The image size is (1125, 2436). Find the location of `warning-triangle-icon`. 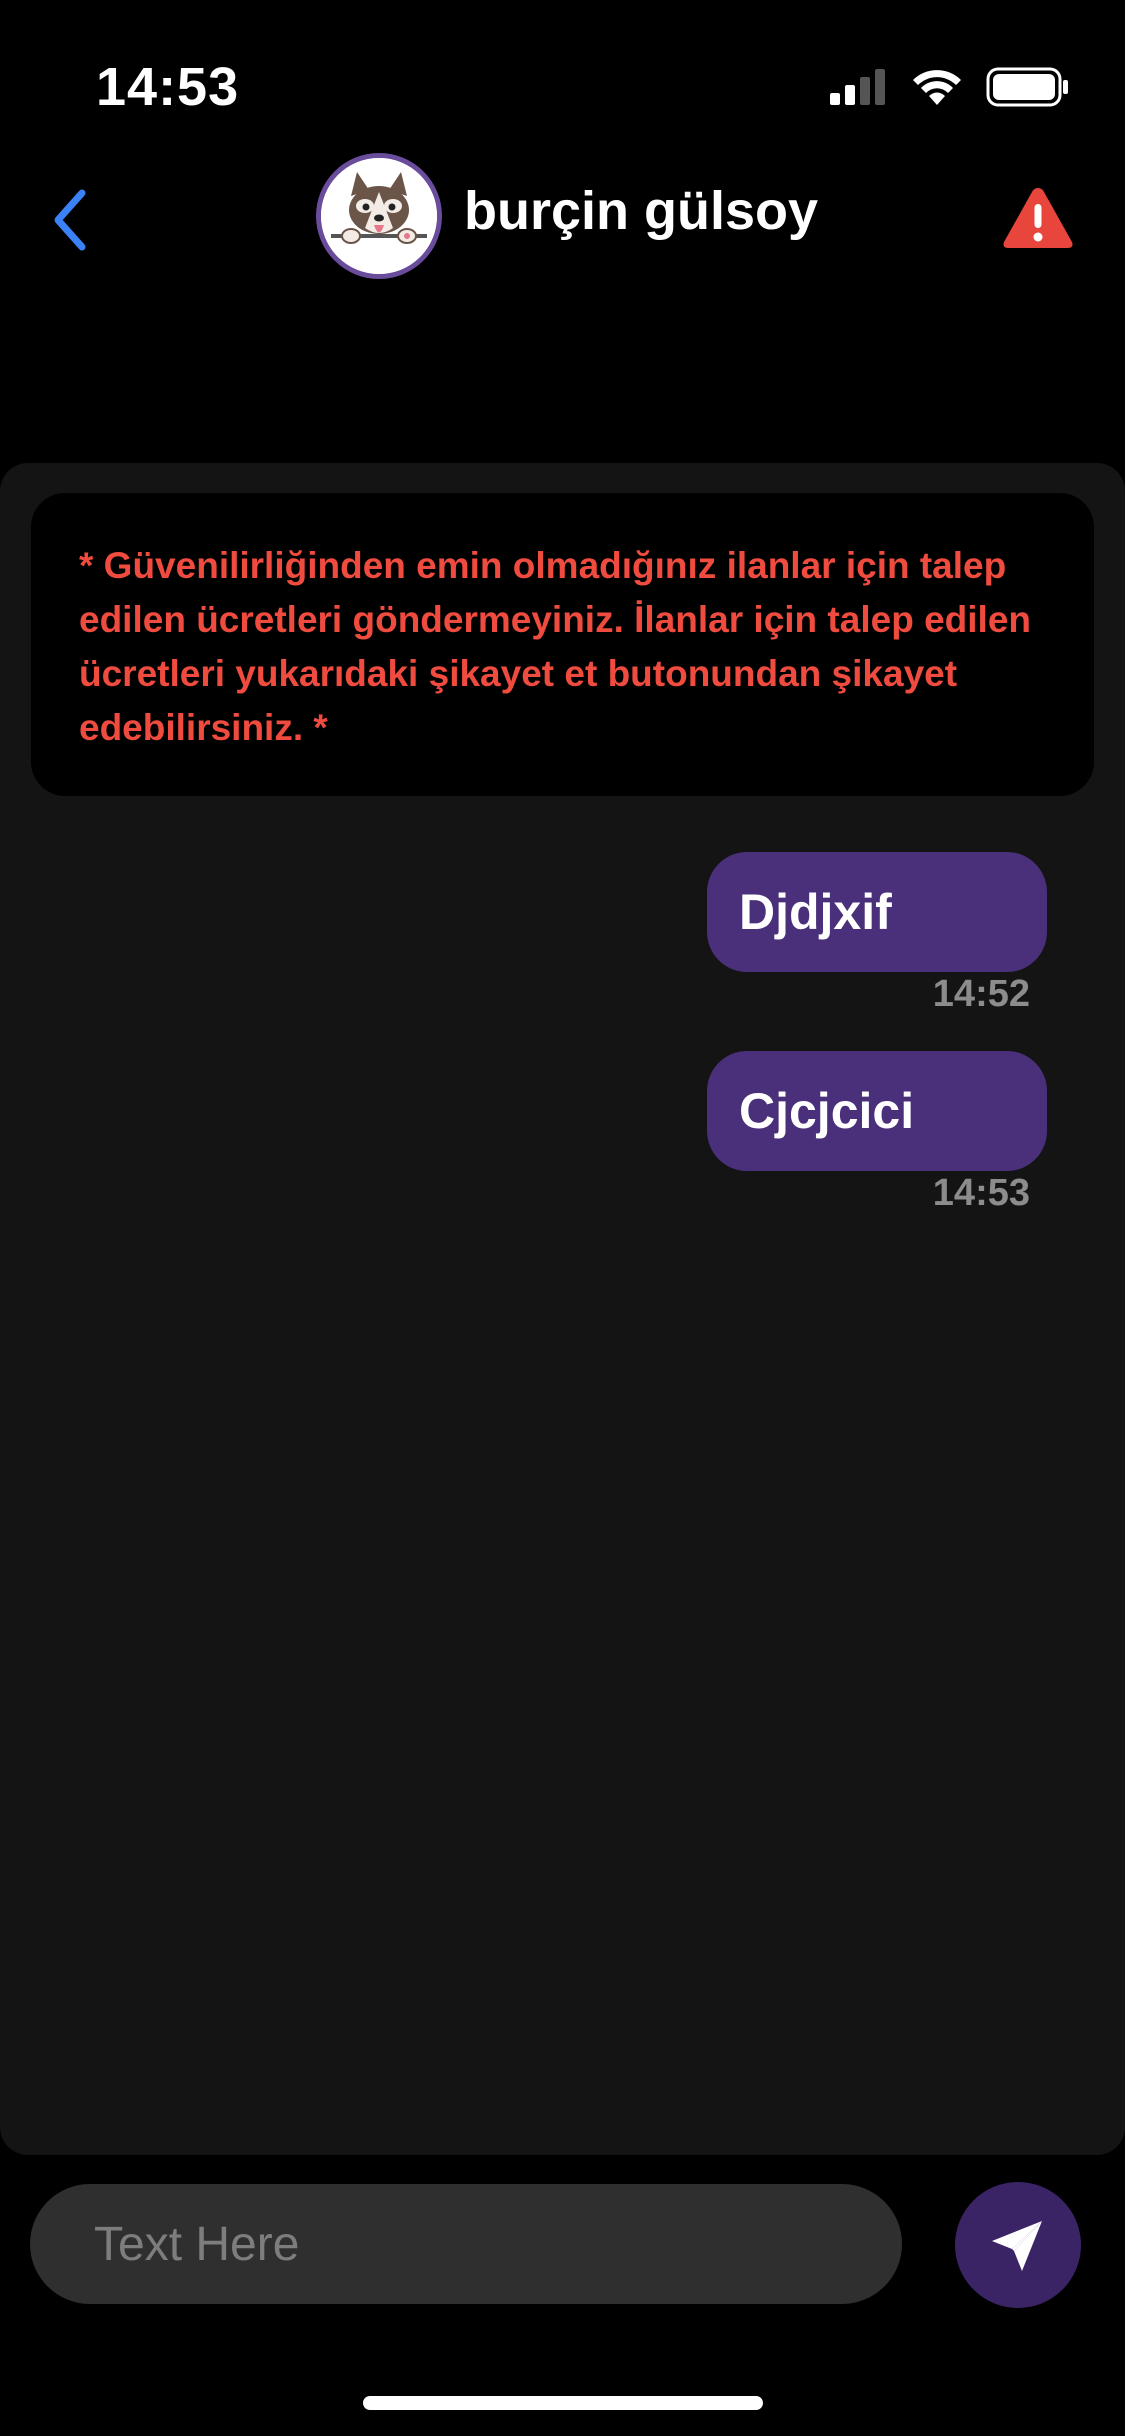

warning-triangle-icon is located at coordinates (1038, 218).